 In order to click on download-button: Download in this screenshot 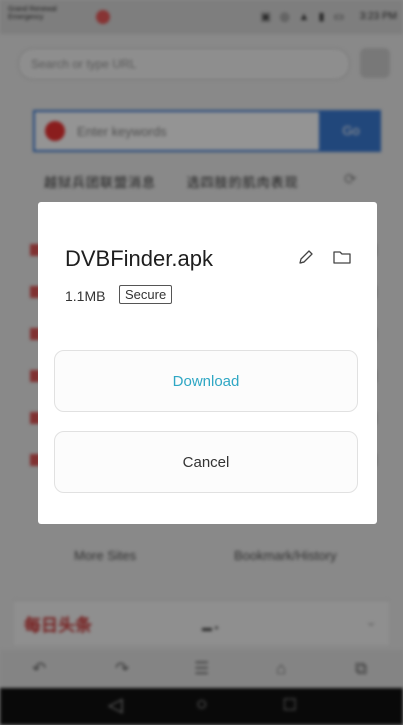, I will do `click(206, 381)`.